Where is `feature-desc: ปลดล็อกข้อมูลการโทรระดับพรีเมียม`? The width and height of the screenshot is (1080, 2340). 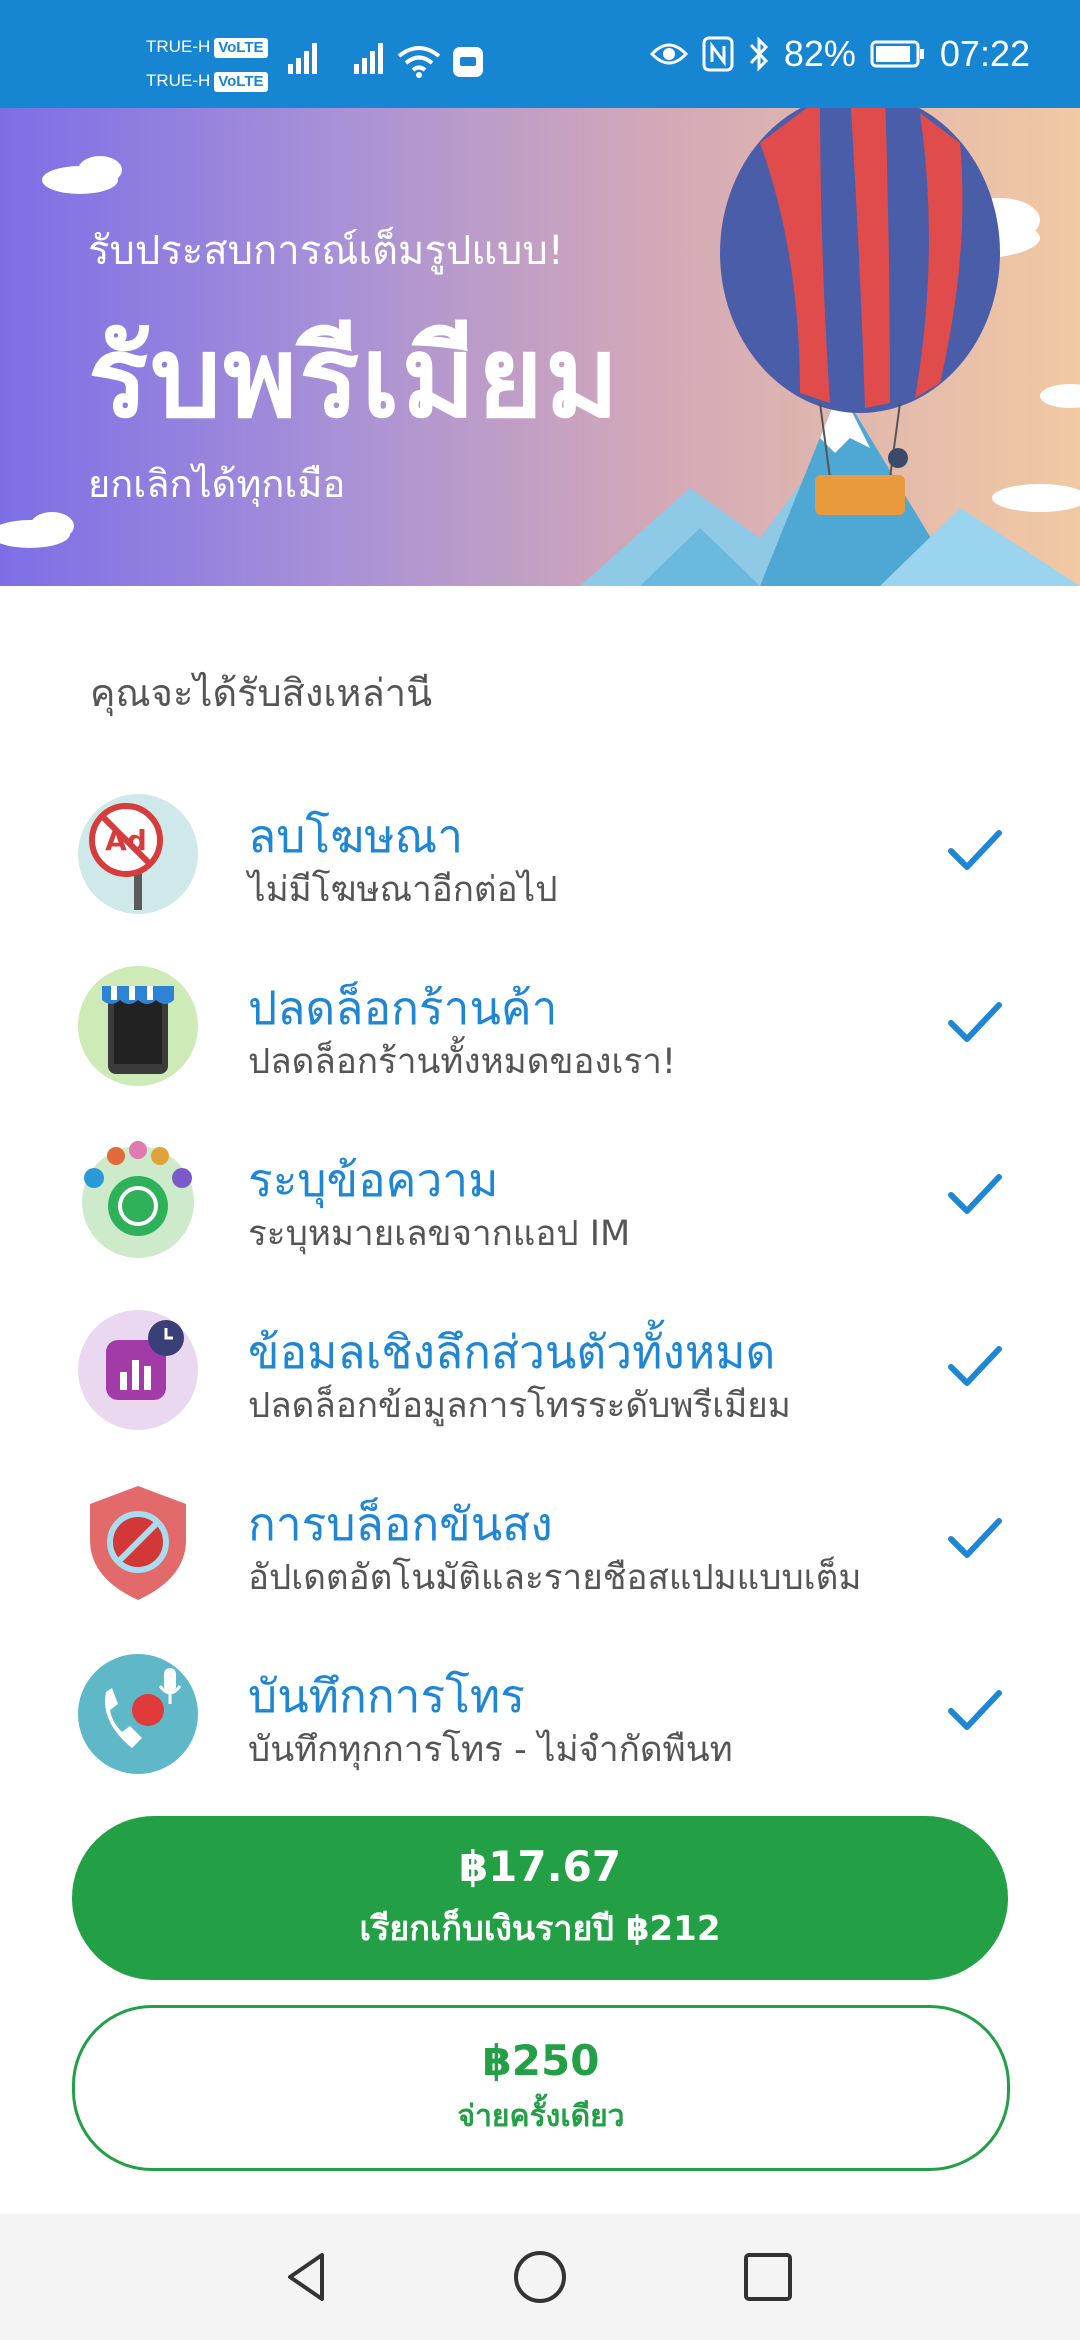
feature-desc: ปลดล็อกข้อมูลการโทรระดับพรีเมียม is located at coordinates (519, 1406).